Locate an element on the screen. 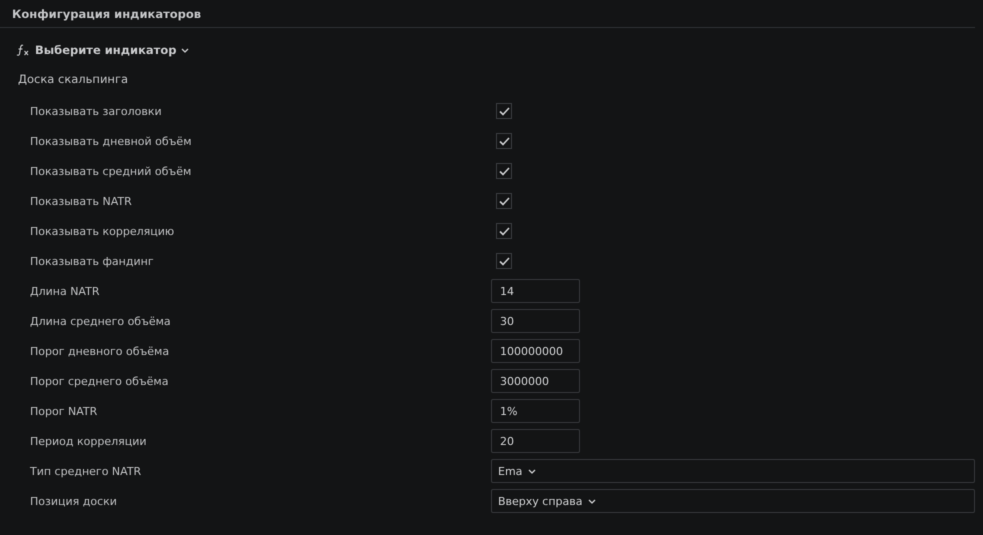  setting-label: Порог NATR is located at coordinates (64, 411).